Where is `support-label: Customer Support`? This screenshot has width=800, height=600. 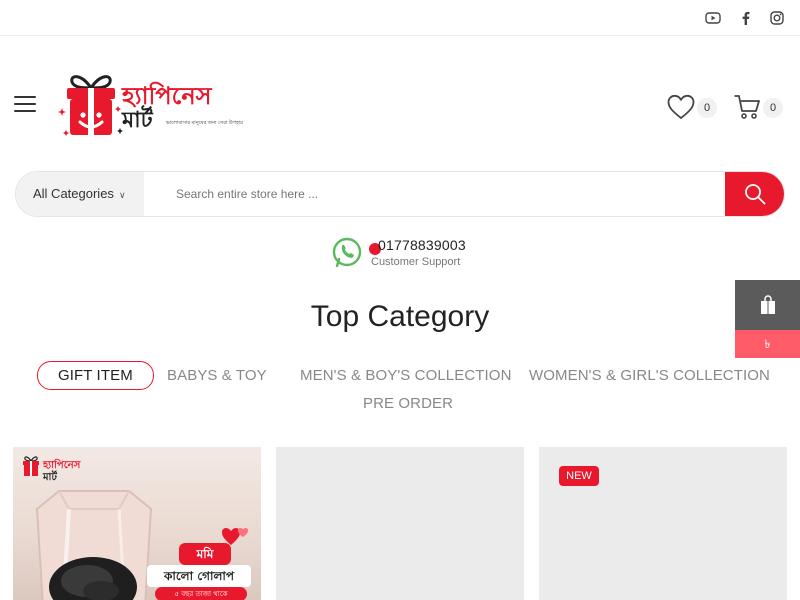 support-label: Customer Support is located at coordinates (416, 262).